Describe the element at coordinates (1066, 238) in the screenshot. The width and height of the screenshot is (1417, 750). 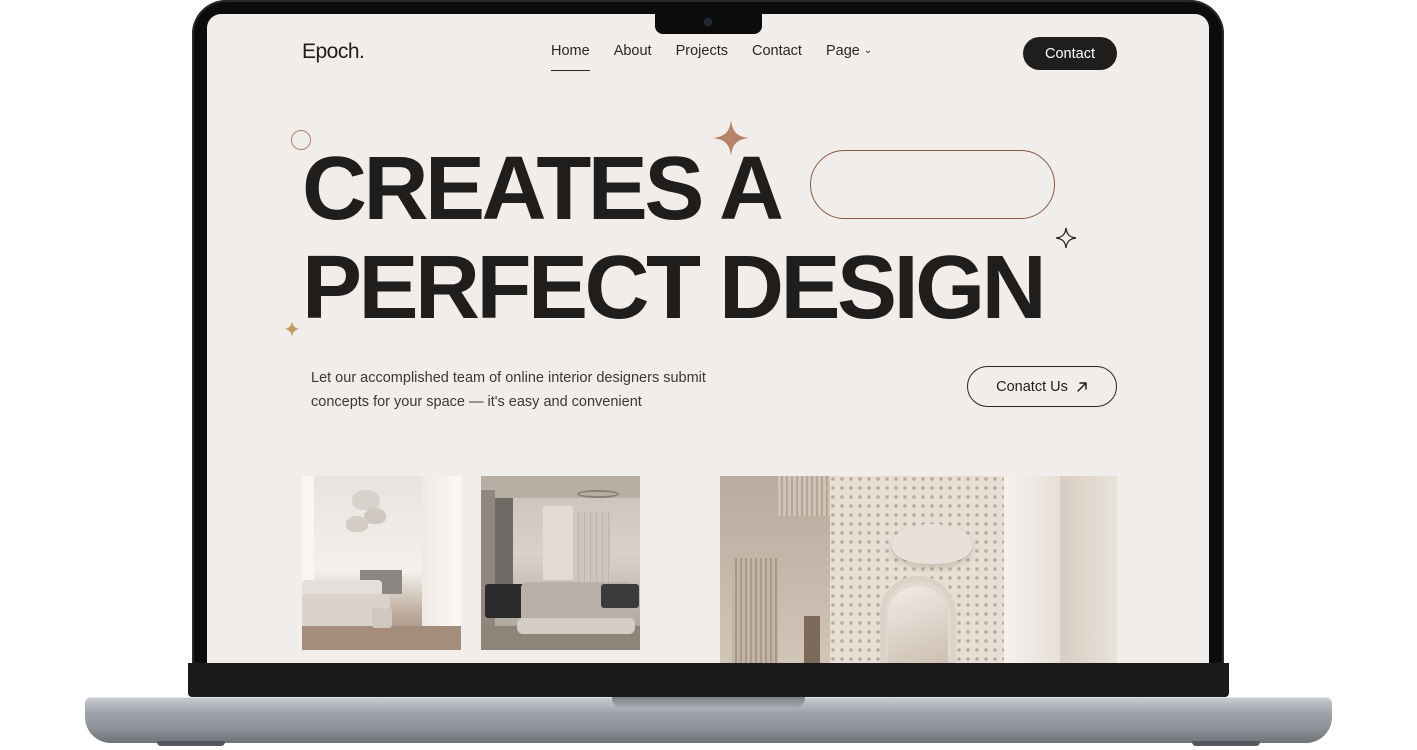
I see `four-point-star-outline-icon` at that location.